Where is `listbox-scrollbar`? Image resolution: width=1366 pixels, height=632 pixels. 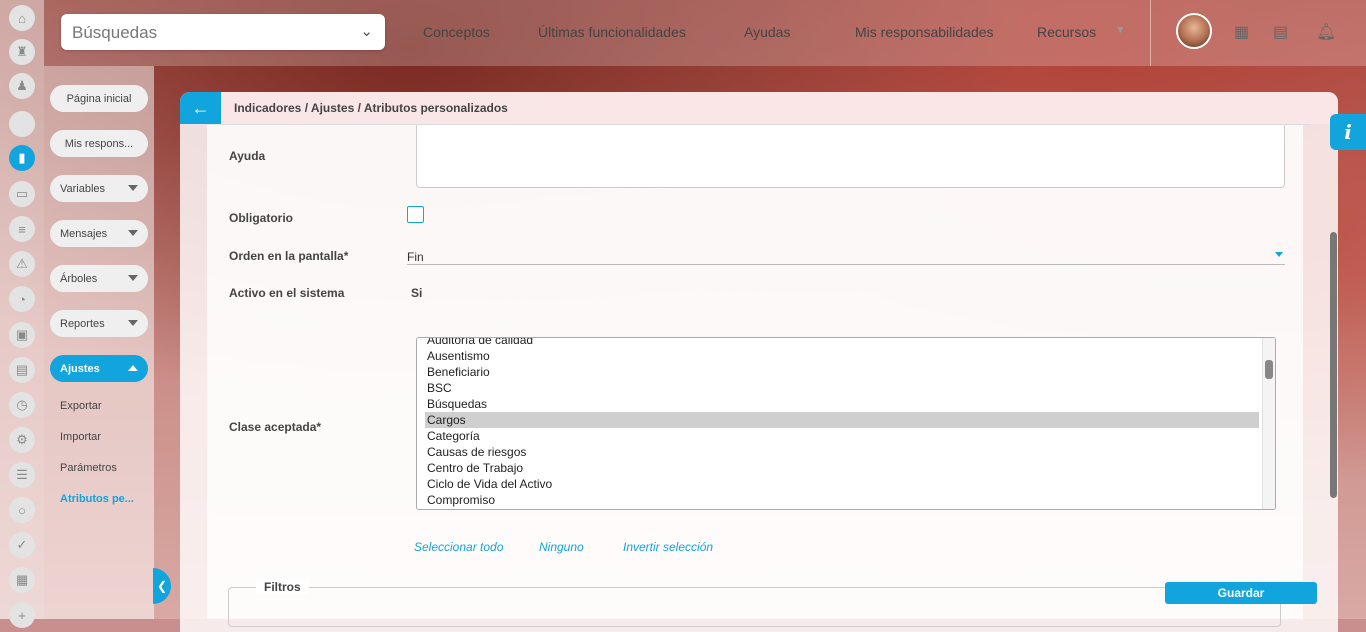
listbox-scrollbar is located at coordinates (1268, 423).